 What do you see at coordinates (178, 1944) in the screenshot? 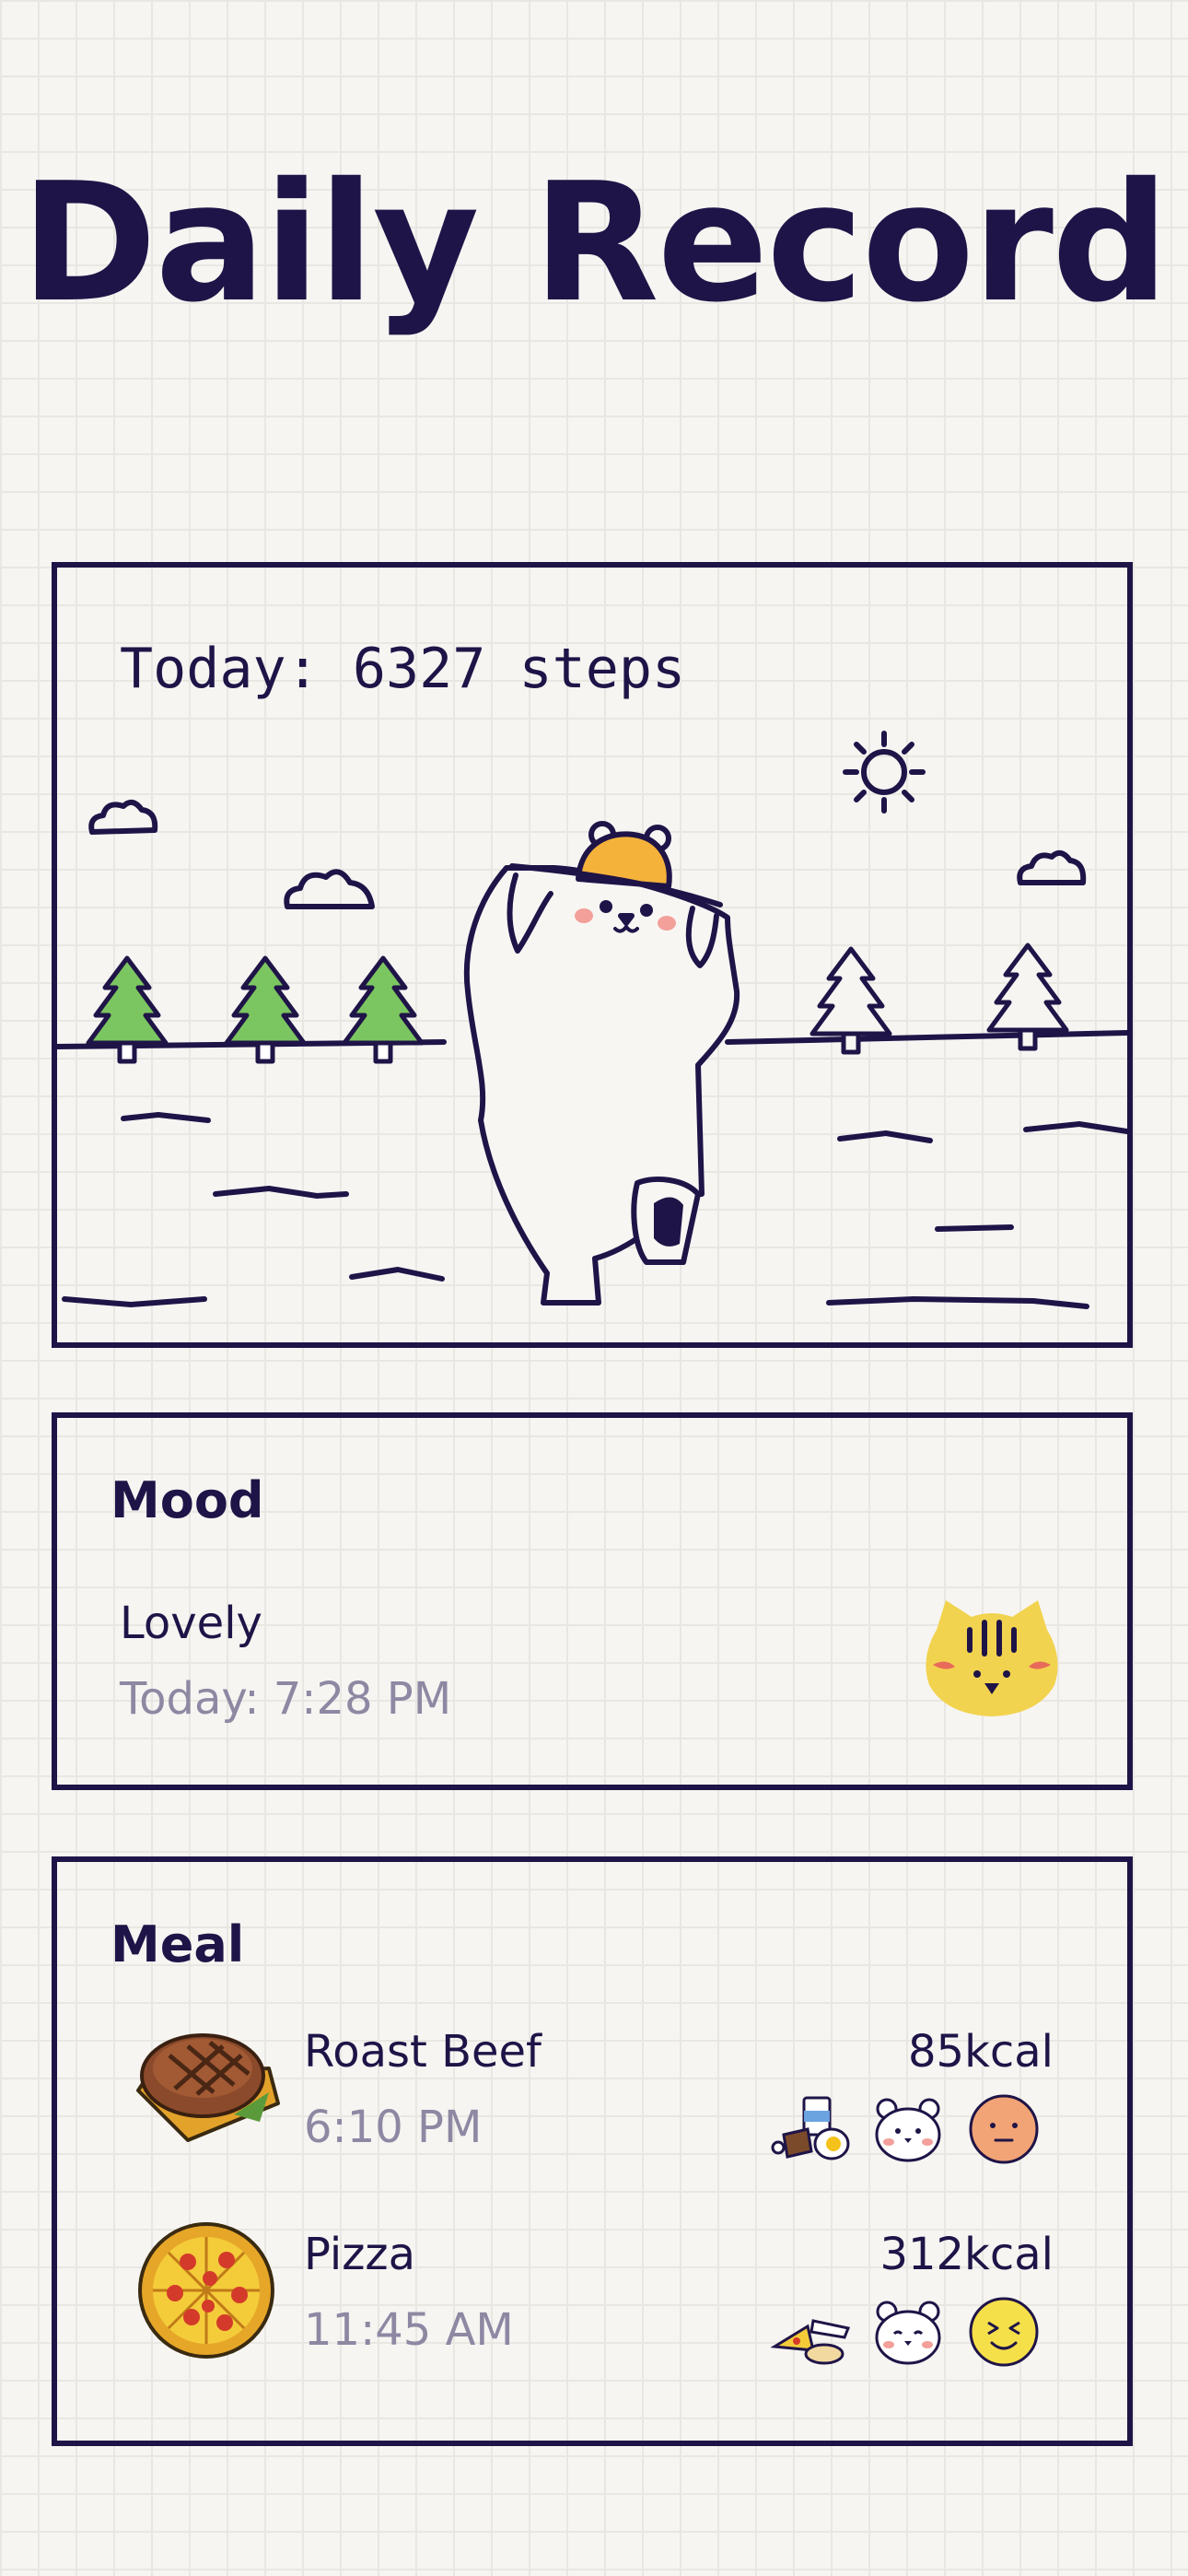
I see `meal-section-title: Meal` at bounding box center [178, 1944].